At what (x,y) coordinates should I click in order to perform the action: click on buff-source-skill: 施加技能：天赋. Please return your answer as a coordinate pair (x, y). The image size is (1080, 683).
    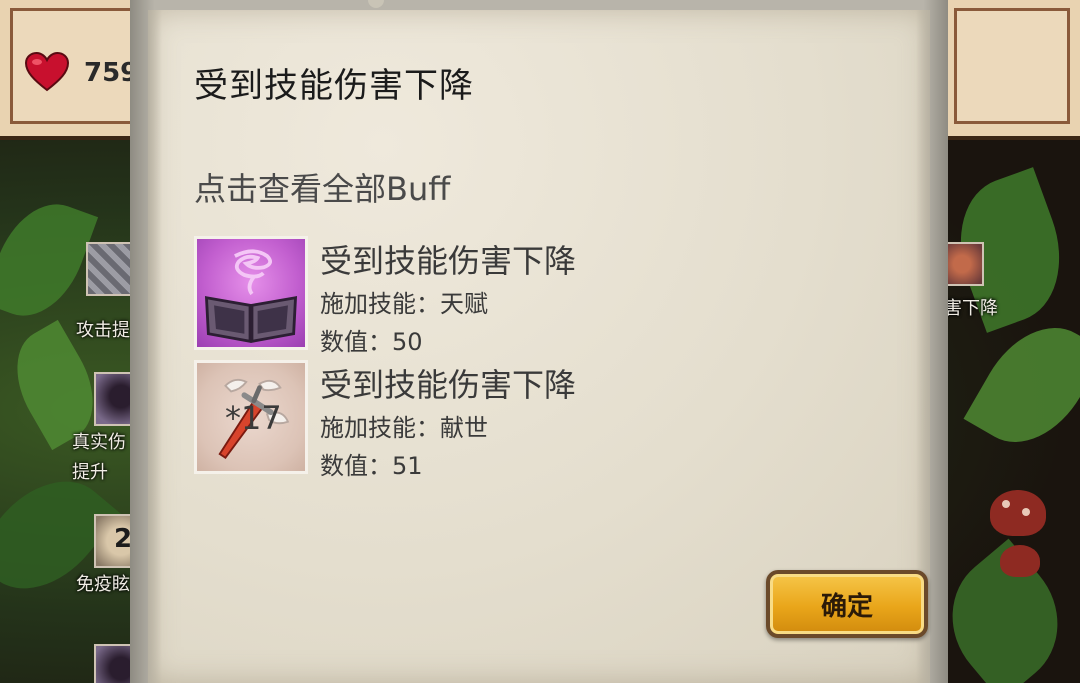
    Looking at the image, I should click on (404, 304).